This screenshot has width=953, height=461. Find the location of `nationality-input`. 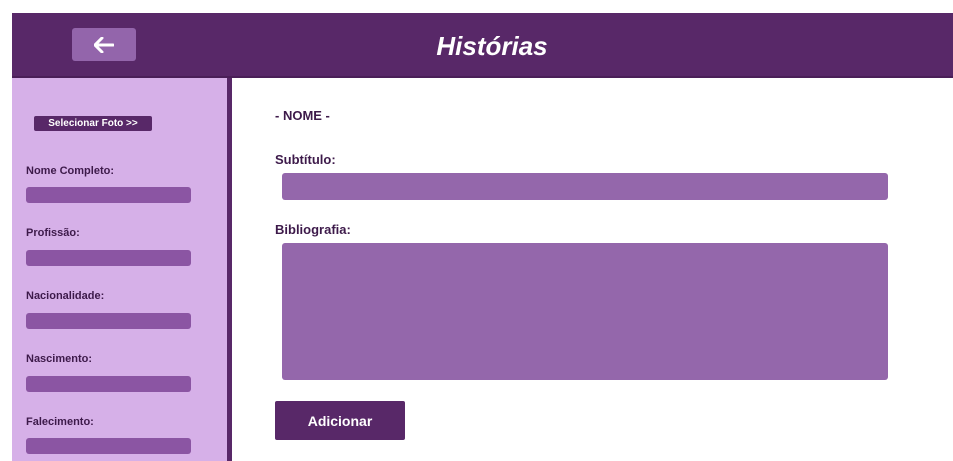

nationality-input is located at coordinates (108, 321).